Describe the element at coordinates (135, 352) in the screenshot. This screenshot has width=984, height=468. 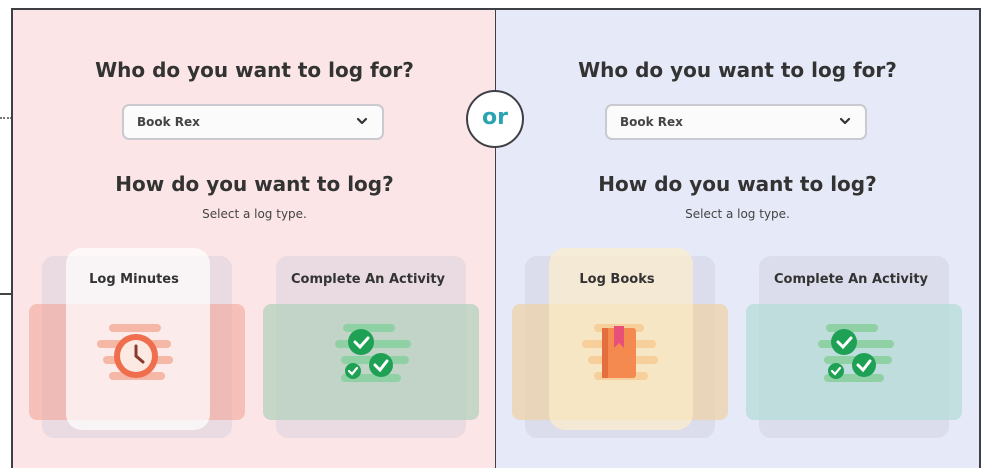
I see `clock-icon` at that location.